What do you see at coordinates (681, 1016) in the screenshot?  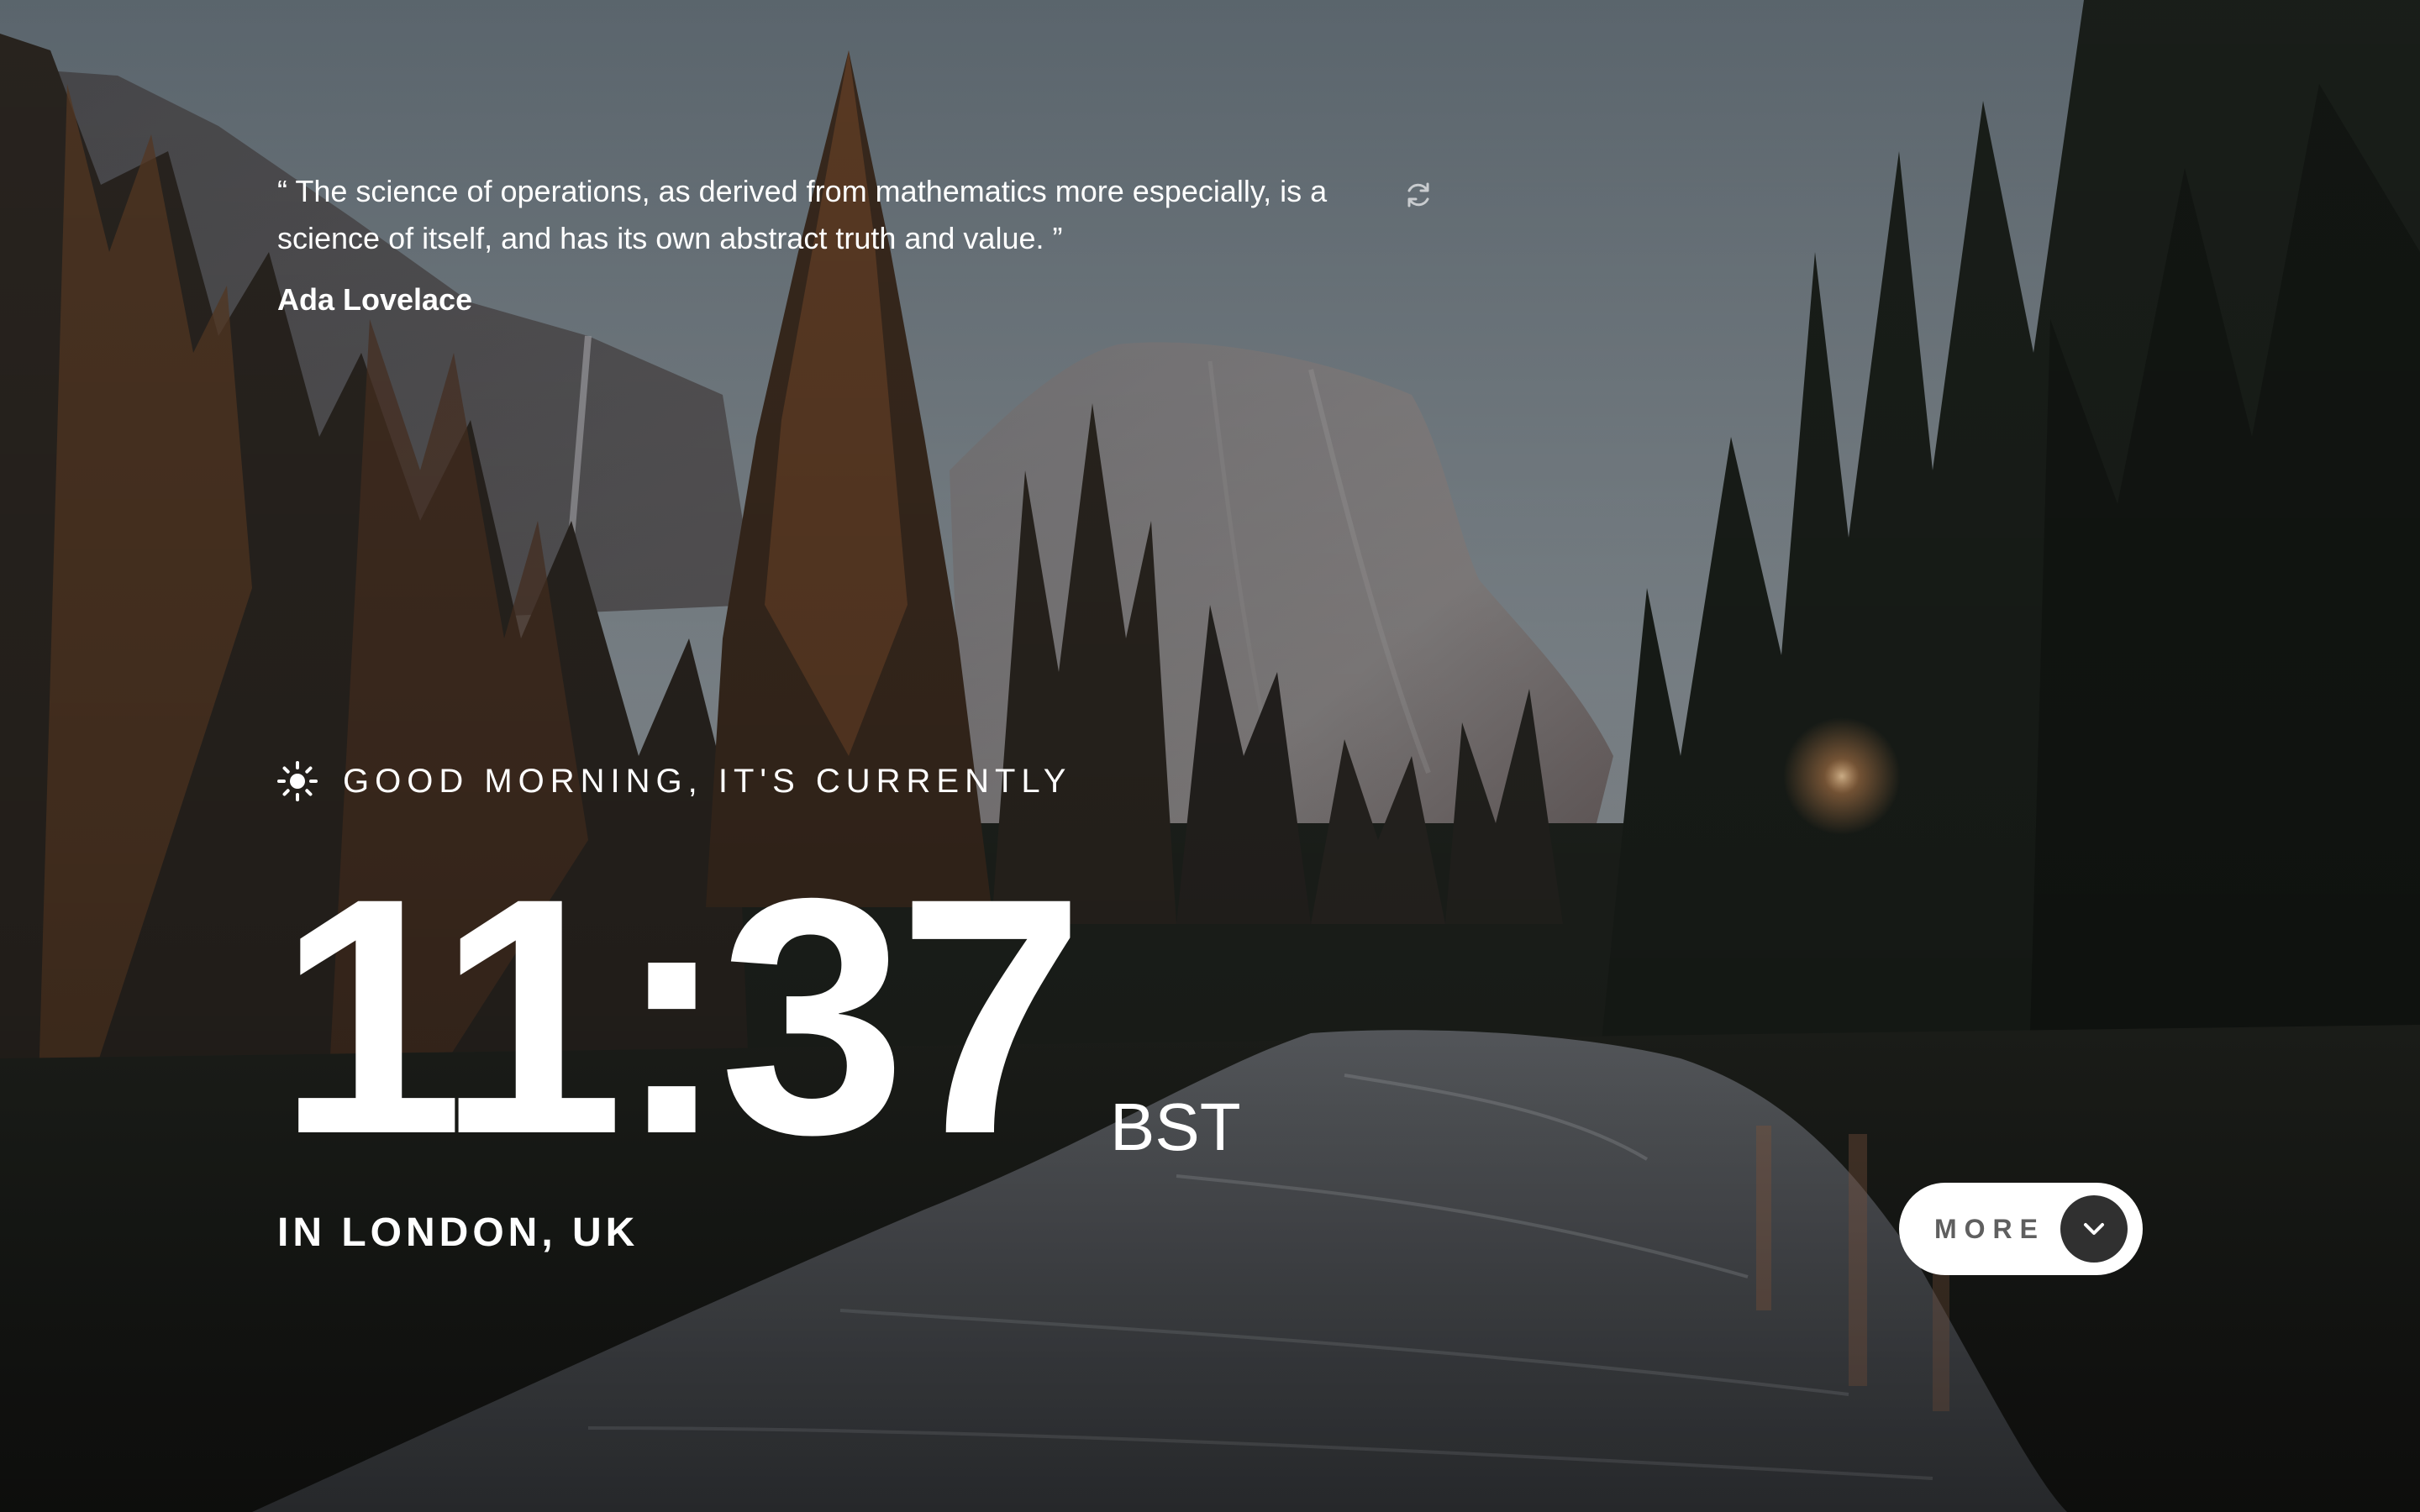 I see `time-value: 11:37` at bounding box center [681, 1016].